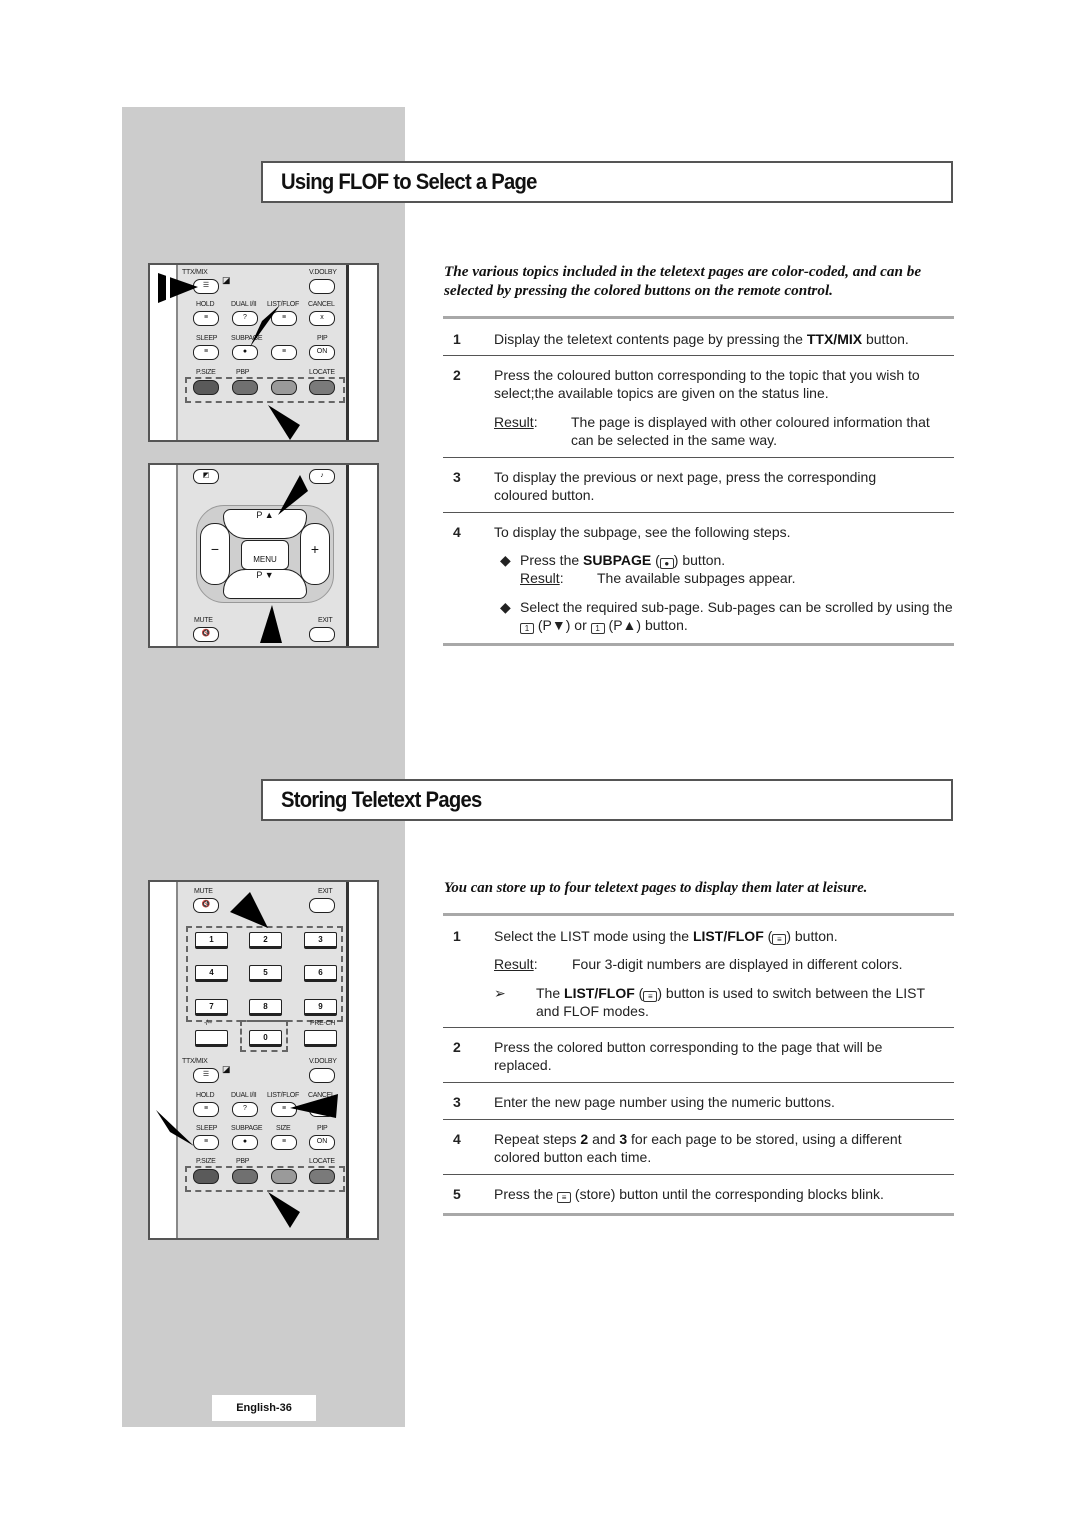 This screenshot has width=1080, height=1528. Describe the element at coordinates (527, 628) in the screenshot. I see `page-down-icon: 1` at that location.